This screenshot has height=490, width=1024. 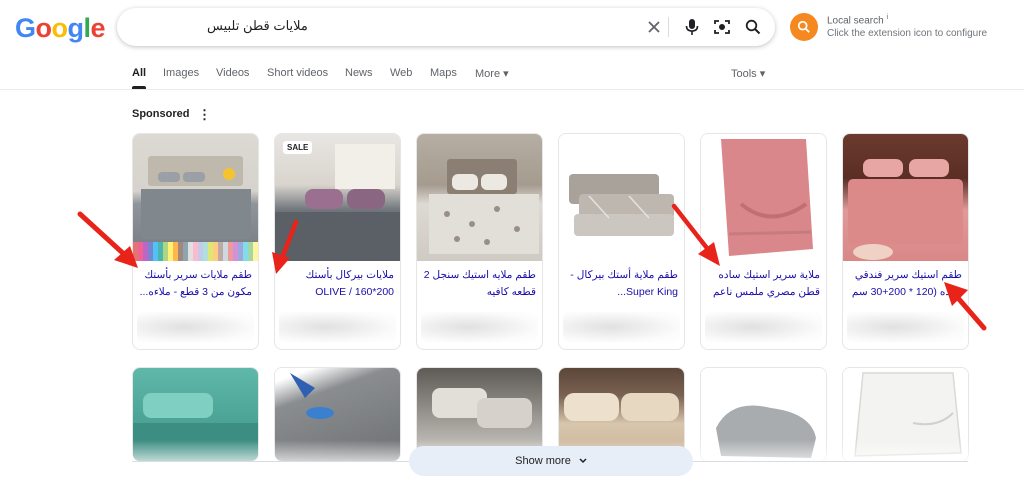 I want to click on logo-letter: l, so click(x=87, y=28).